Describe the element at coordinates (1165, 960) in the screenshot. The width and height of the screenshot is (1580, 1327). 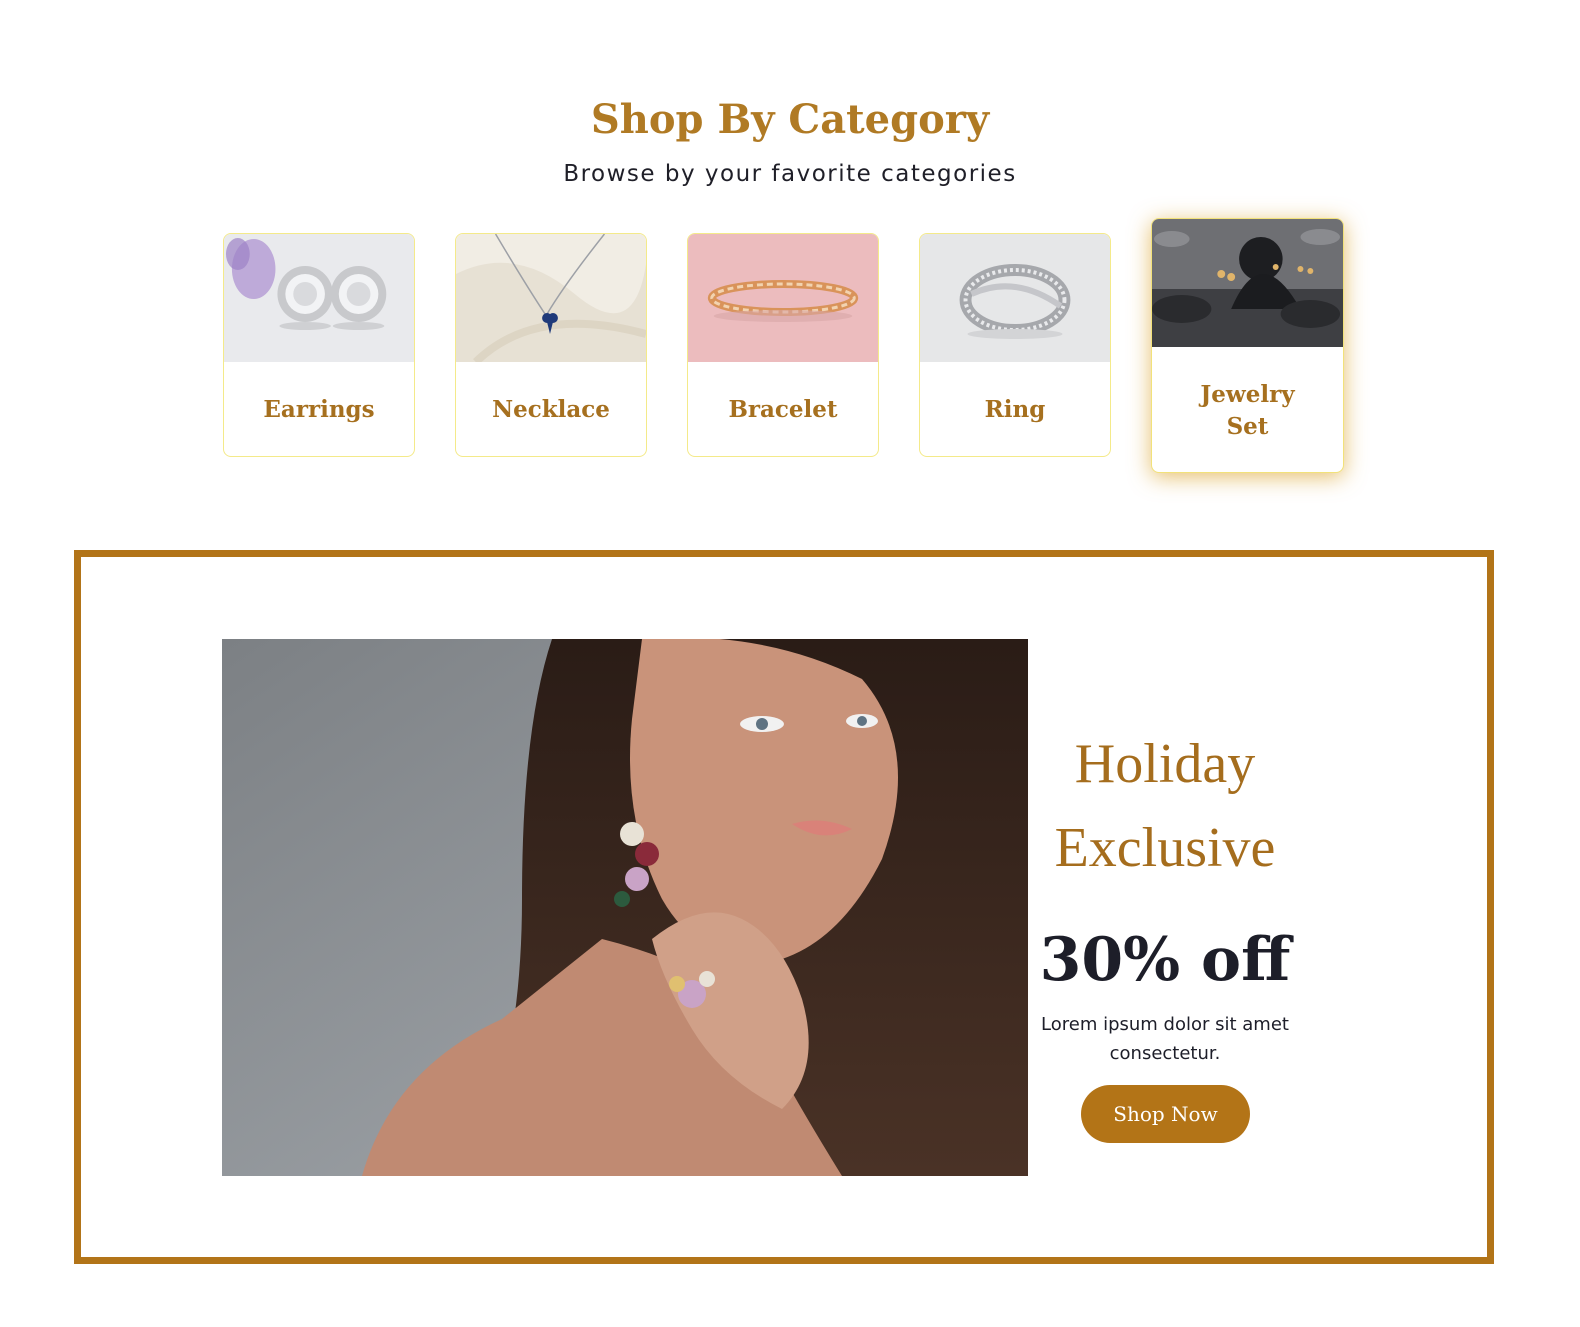
I see `promo-discount: 30% off` at that location.